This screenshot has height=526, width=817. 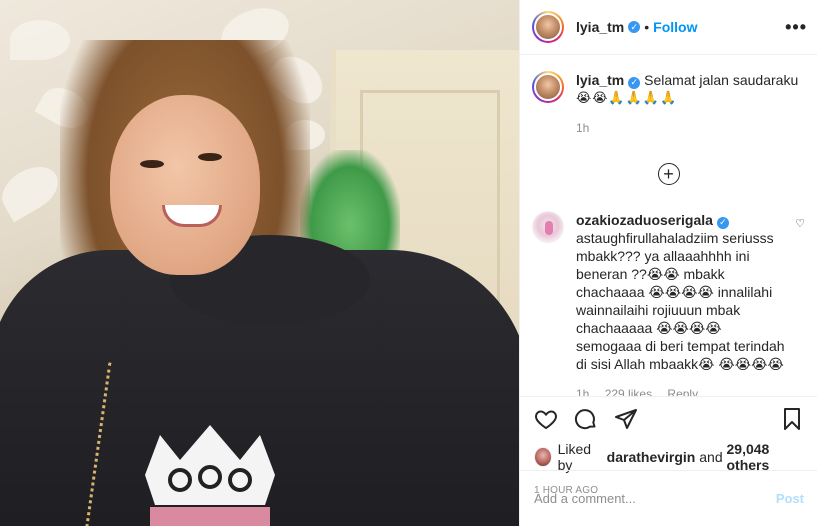 What do you see at coordinates (210, 475) in the screenshot?
I see `crown-print` at bounding box center [210, 475].